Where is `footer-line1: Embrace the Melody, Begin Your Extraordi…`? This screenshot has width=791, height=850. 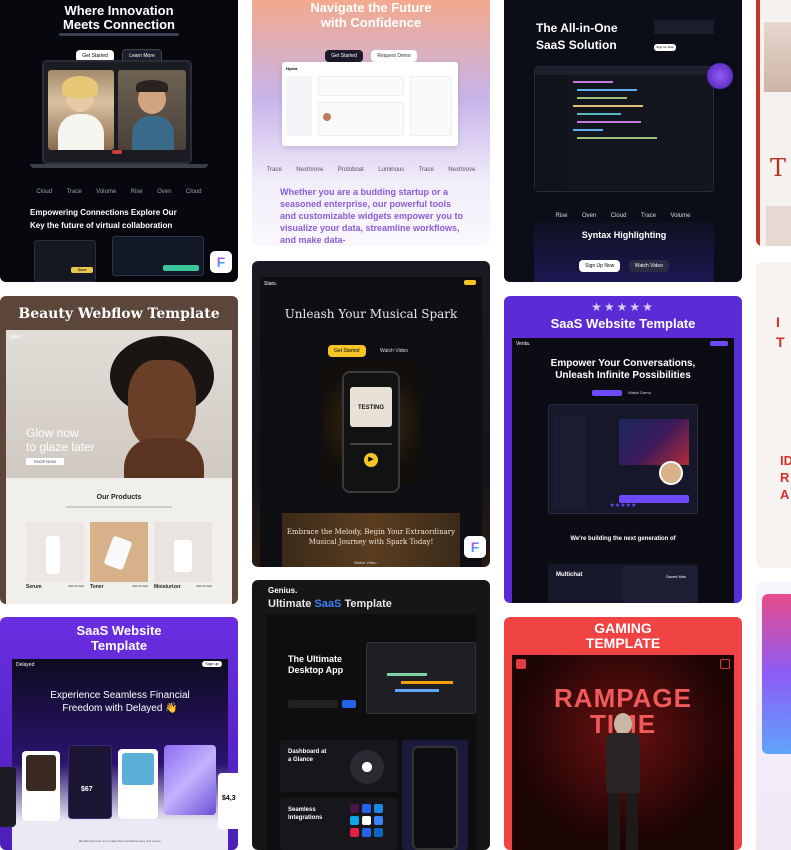
footer-line1: Embrace the Melody, Begin Your Extraordi… is located at coordinates (371, 532).